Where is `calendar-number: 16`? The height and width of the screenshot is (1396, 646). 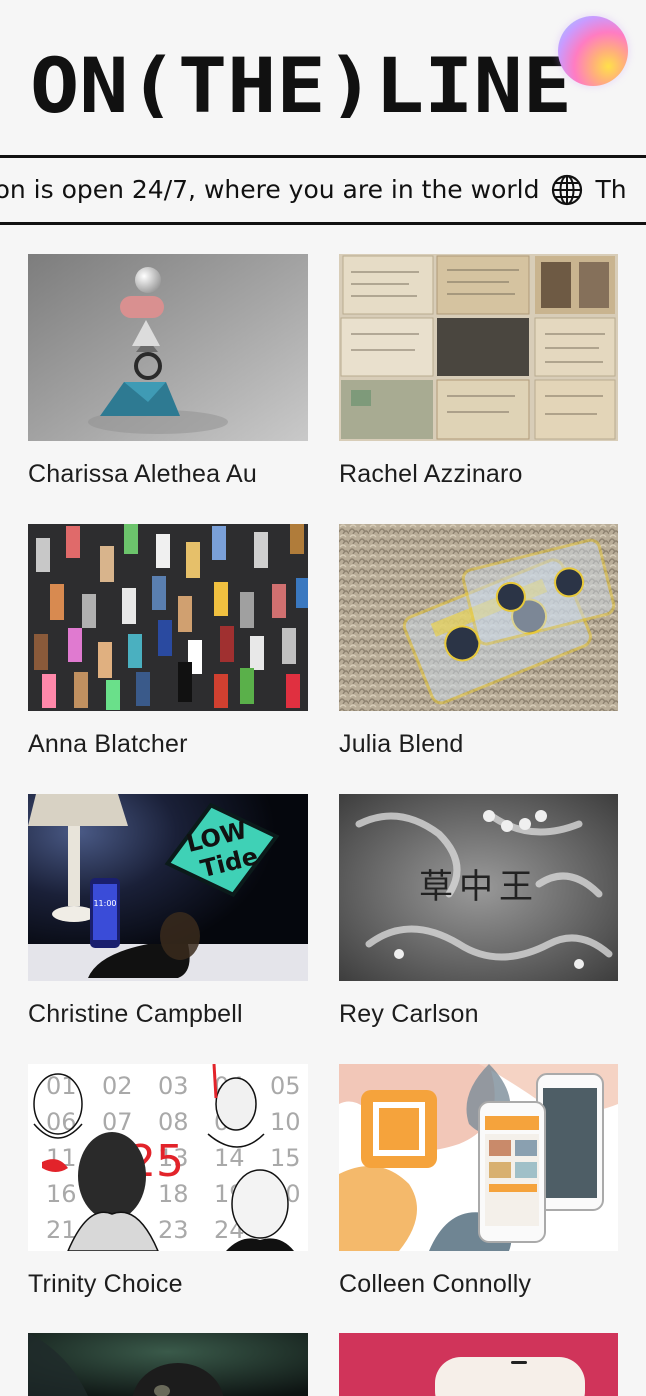 calendar-number: 16 is located at coordinates (61, 1194).